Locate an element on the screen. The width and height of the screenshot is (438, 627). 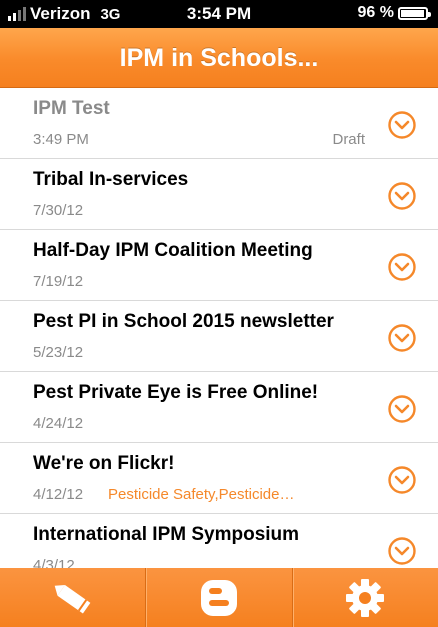
battery-percent: 96 % is located at coordinates (375, 12).